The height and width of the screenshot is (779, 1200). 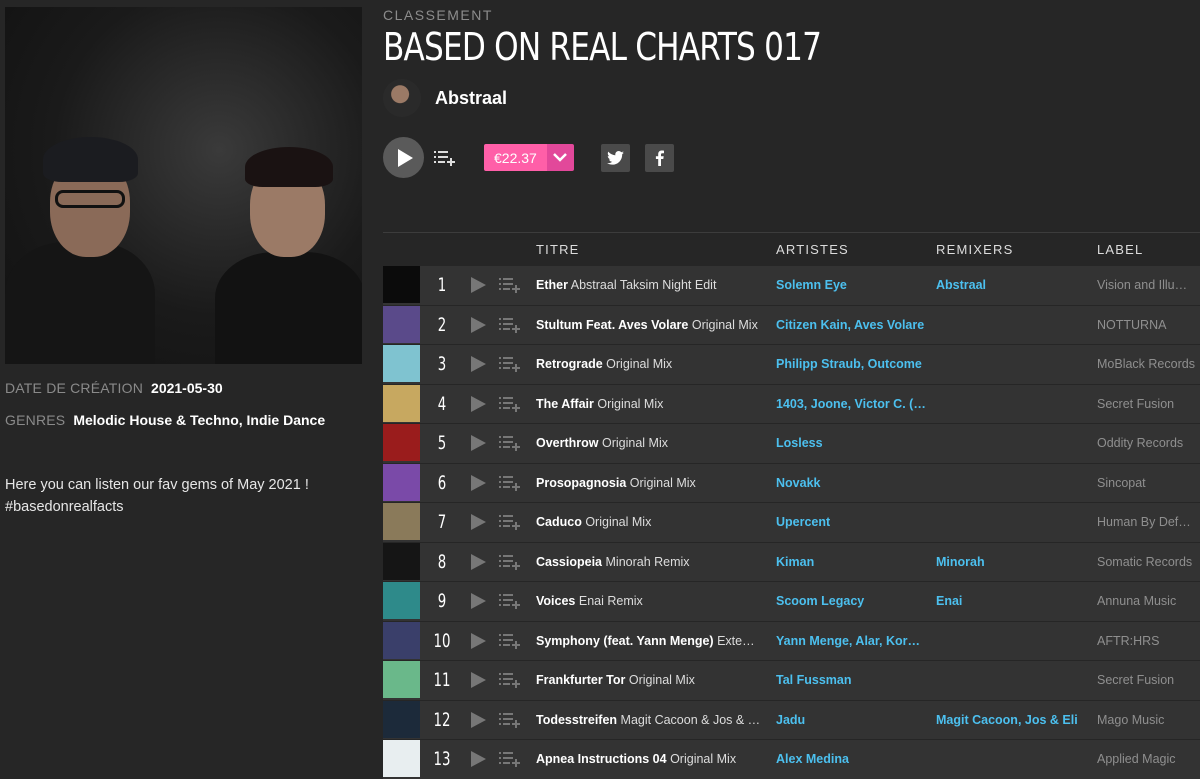 What do you see at coordinates (1147, 483) in the screenshot?
I see `track-label: Sincopat` at bounding box center [1147, 483].